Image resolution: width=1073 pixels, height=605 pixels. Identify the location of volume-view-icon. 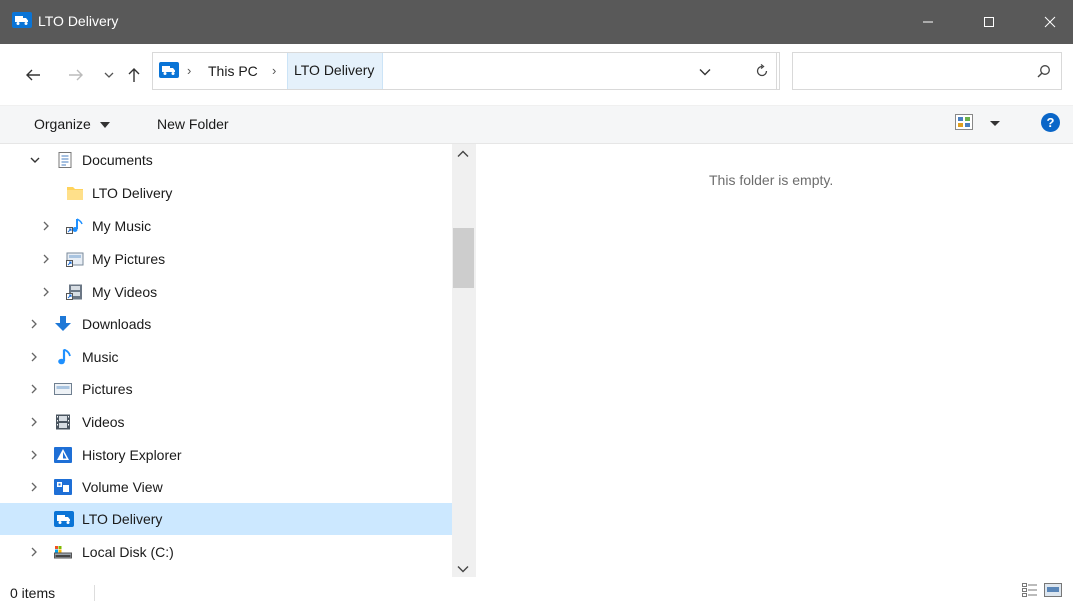
(63, 487).